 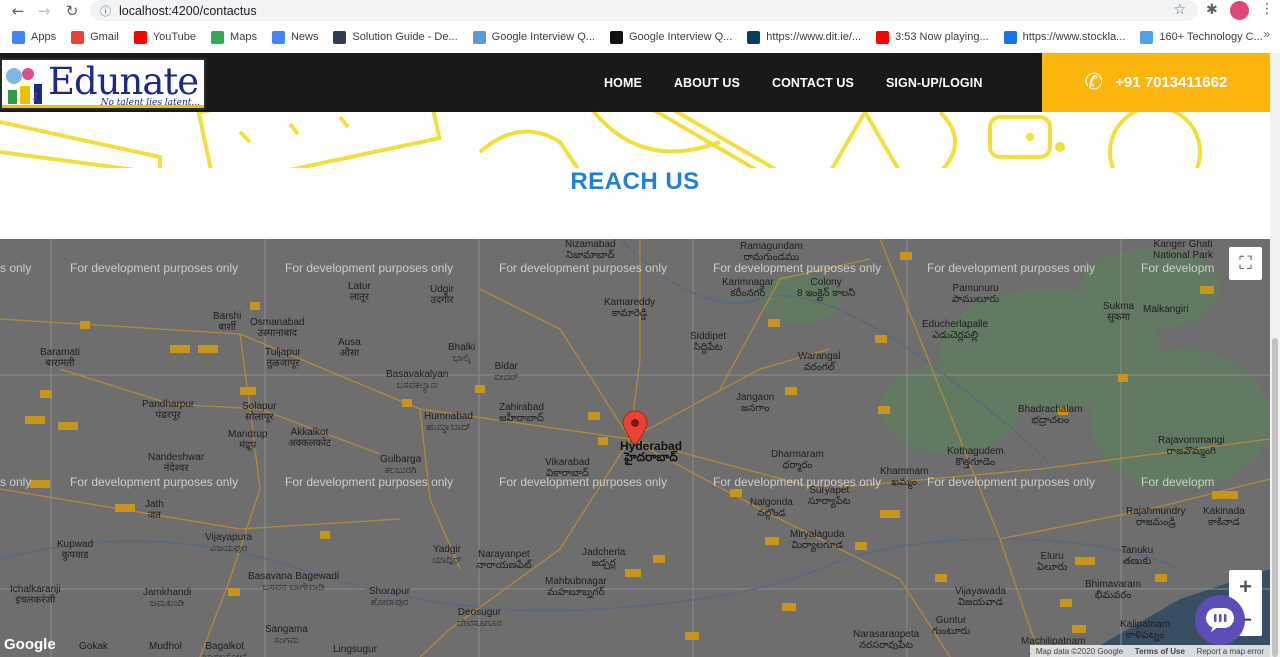 I want to click on city-name: Deosugur, so click(x=479, y=612).